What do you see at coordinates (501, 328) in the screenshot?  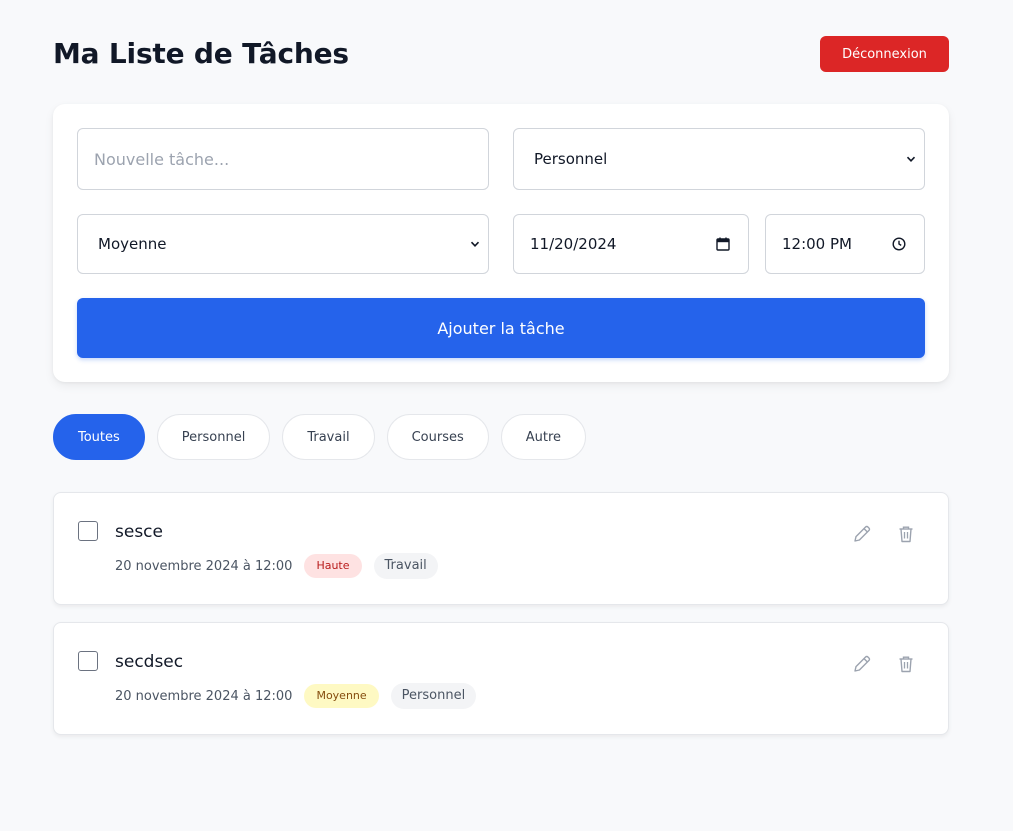 I see `add-task-button: Ajouter la tâche` at bounding box center [501, 328].